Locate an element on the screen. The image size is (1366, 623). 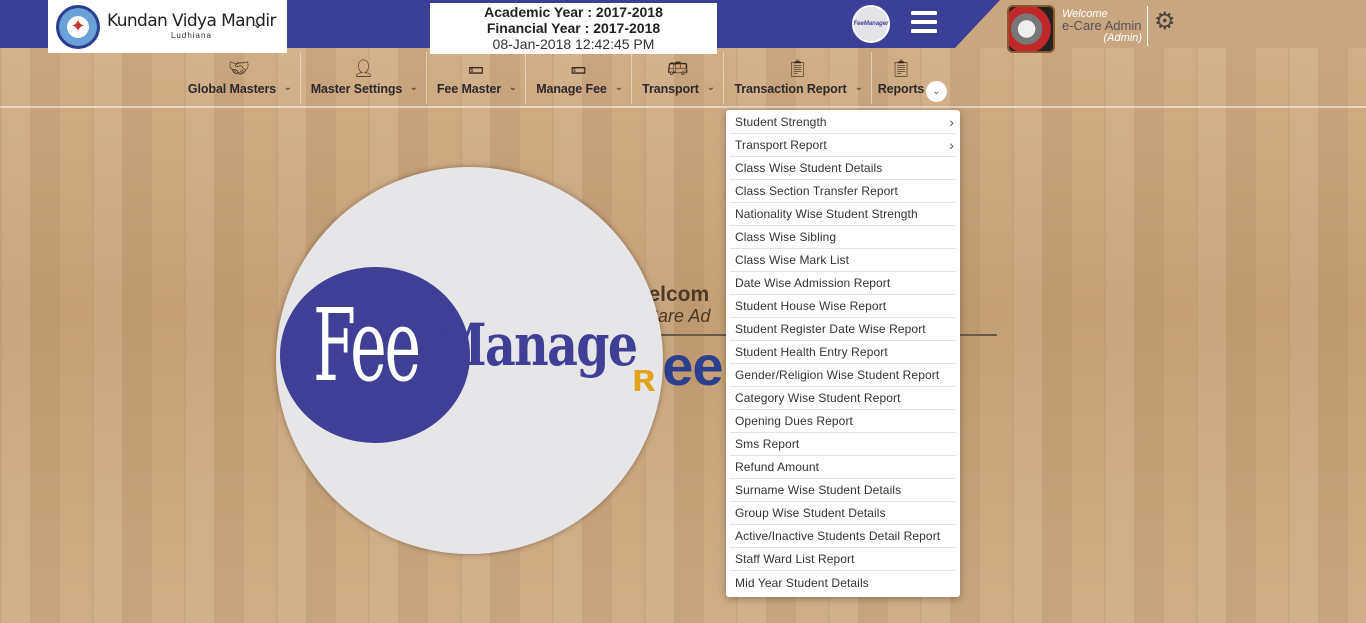
reports-menu-item: Class Section Transfer Report is located at coordinates (843, 191).